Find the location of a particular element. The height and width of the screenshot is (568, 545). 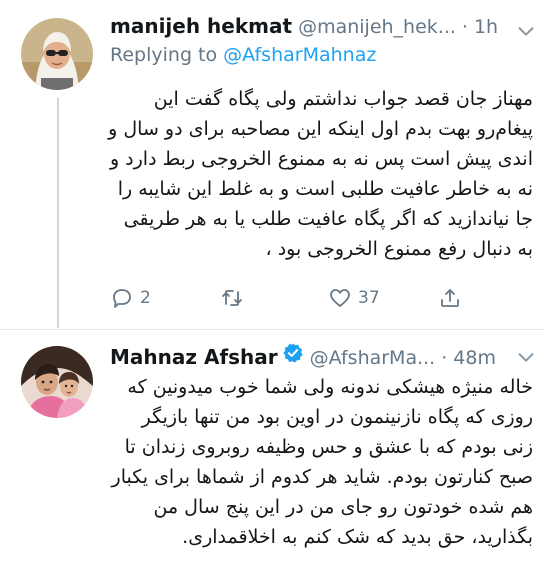

avatar-mahnaz is located at coordinates (57, 382).